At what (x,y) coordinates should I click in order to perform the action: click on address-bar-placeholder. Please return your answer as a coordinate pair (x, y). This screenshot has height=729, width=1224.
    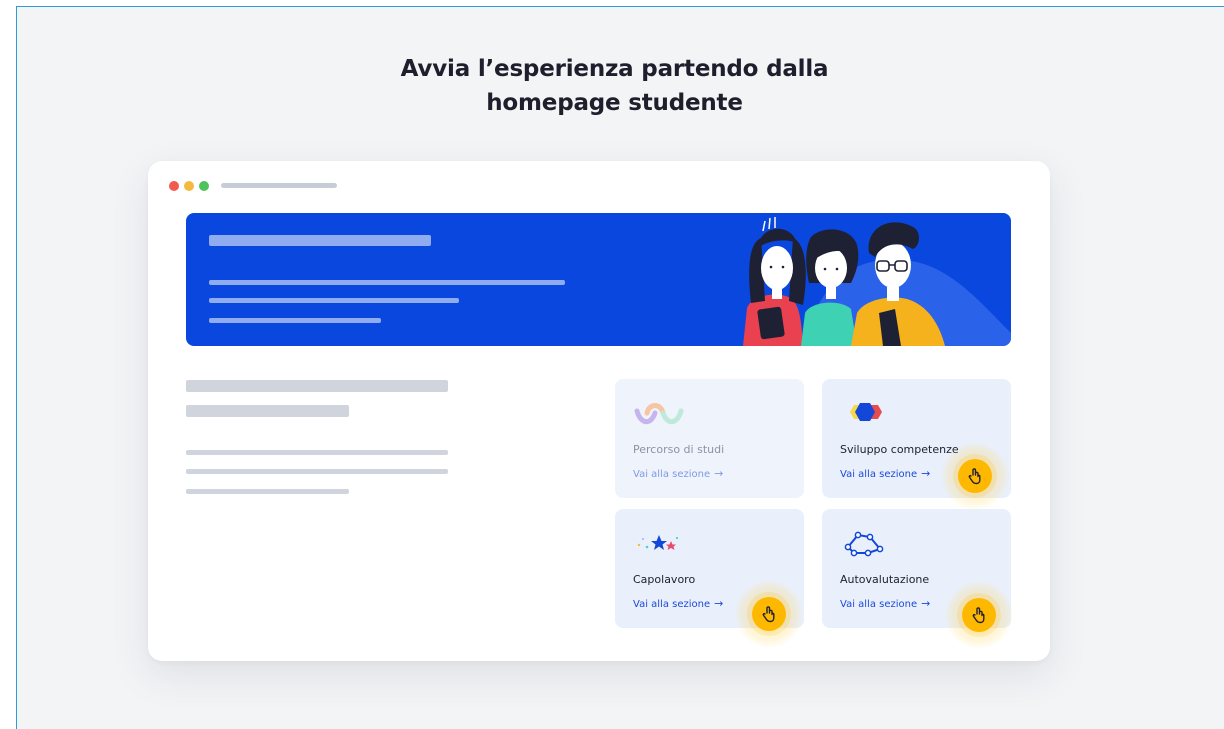
    Looking at the image, I should click on (279, 185).